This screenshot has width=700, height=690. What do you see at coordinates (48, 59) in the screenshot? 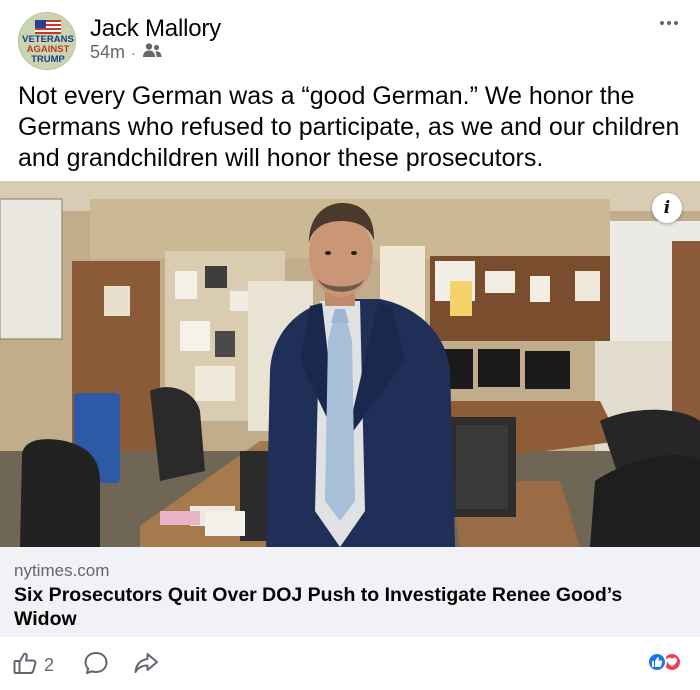
I see `avatar-text-3: TRUMP` at bounding box center [48, 59].